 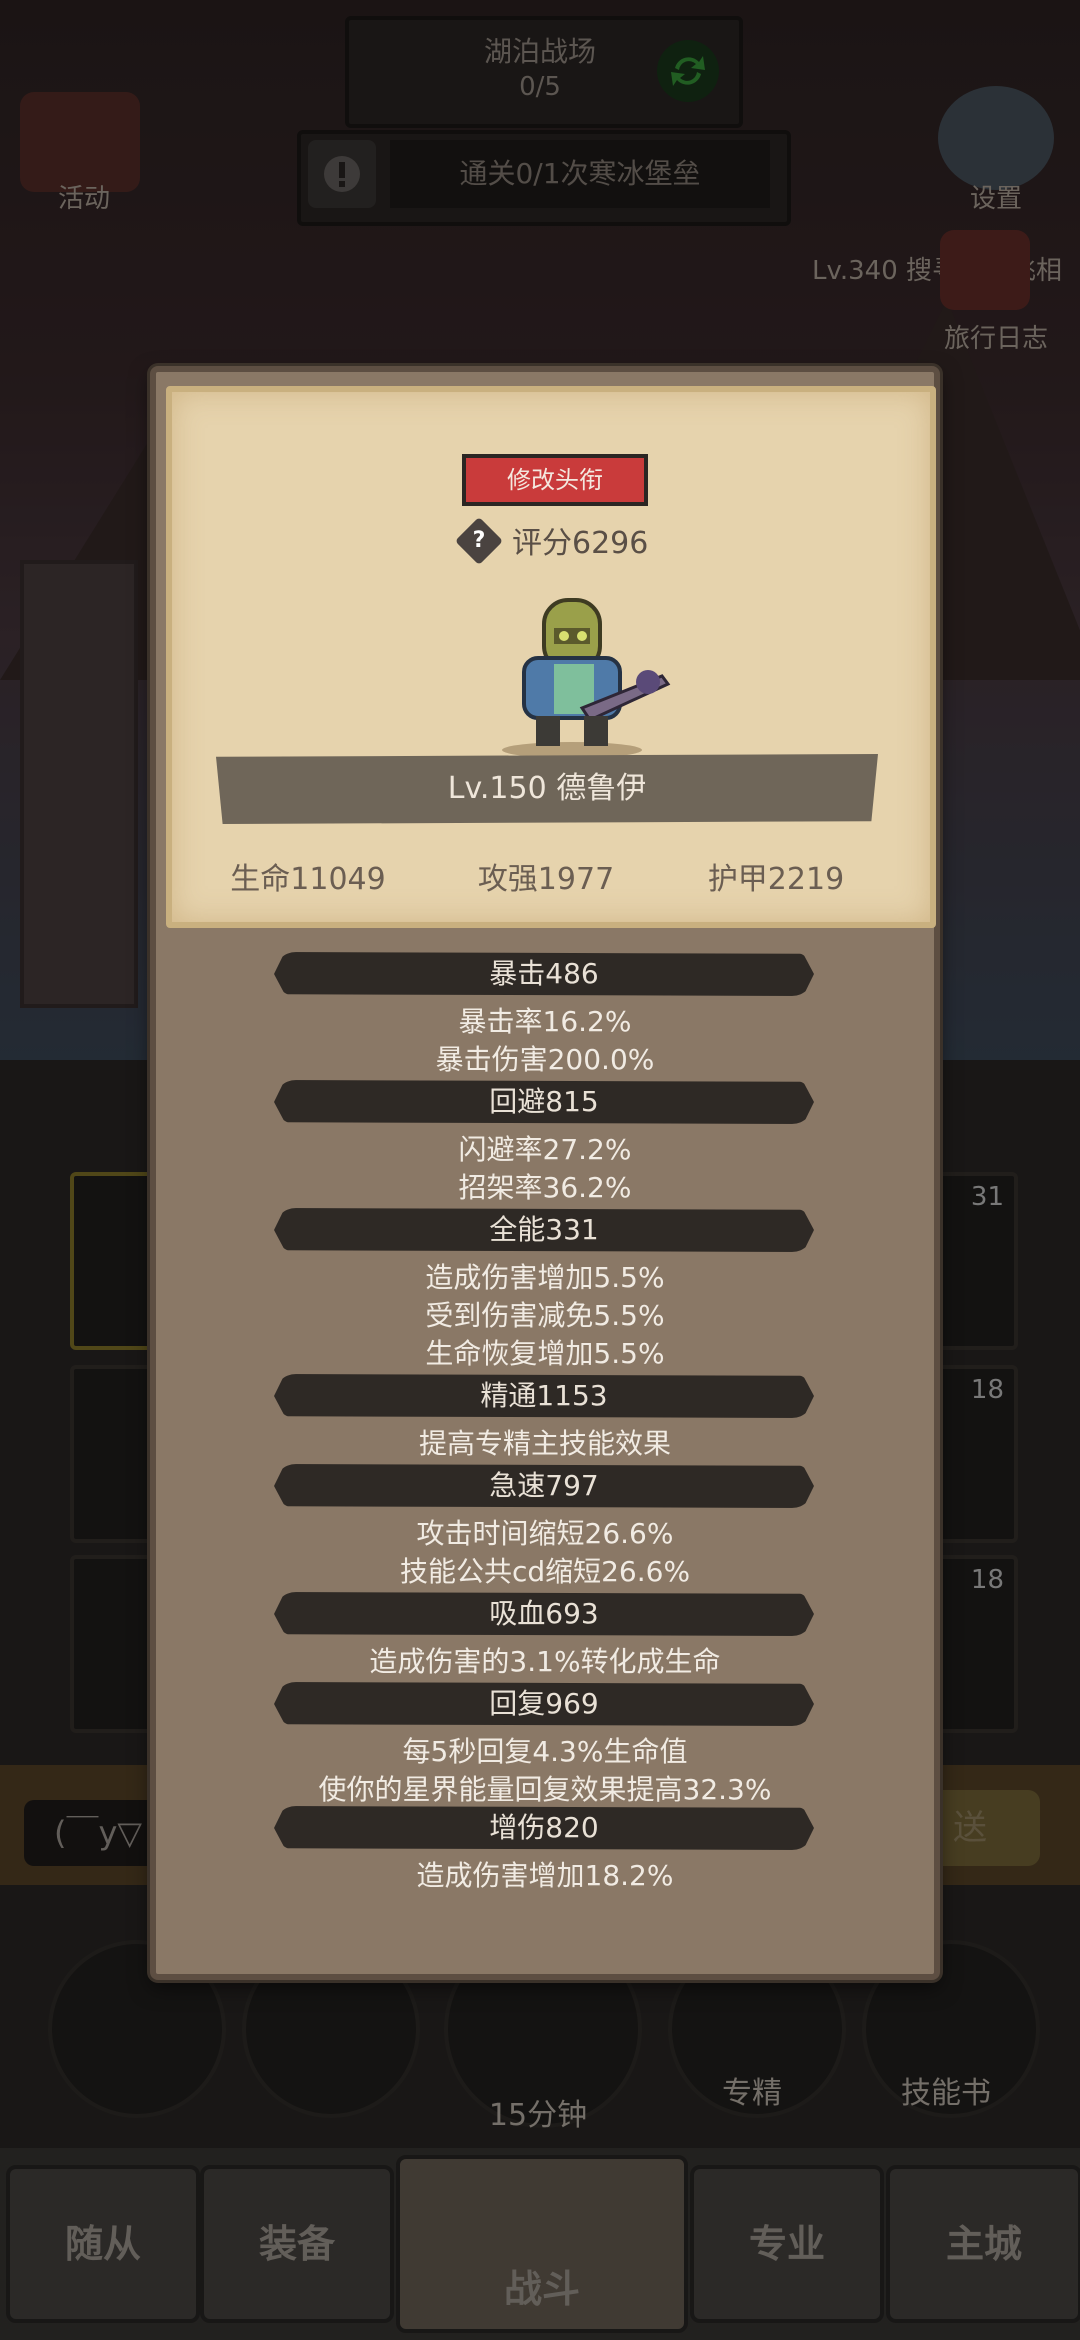 What do you see at coordinates (545, 1021) in the screenshot?
I see `stat-detail: 暴击率16.2%` at bounding box center [545, 1021].